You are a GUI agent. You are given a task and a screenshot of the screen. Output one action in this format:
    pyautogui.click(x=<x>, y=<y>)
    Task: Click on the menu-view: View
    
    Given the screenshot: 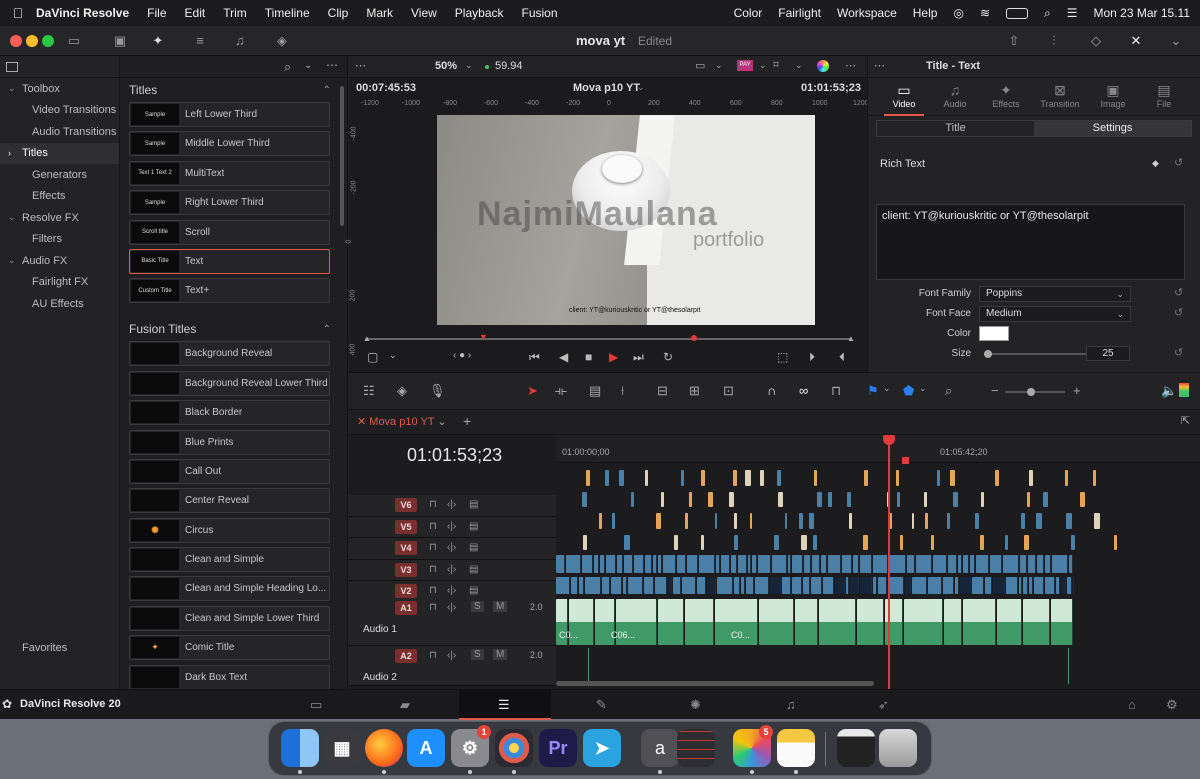 What is the action you would take?
    pyautogui.click(x=424, y=13)
    